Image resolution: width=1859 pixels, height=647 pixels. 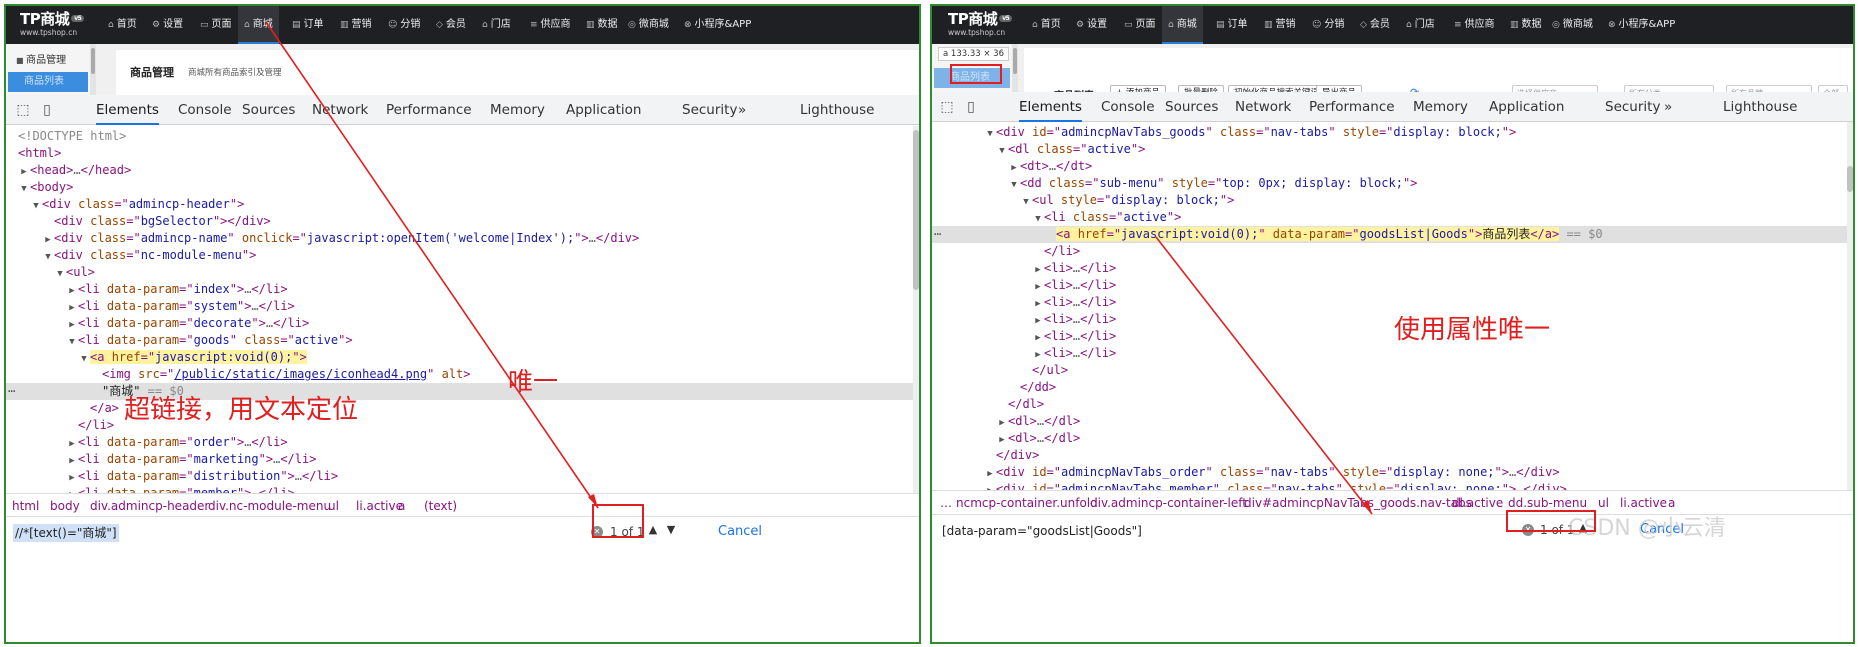 What do you see at coordinates (440, 505) in the screenshot?
I see `breadcrumb-item-7: (text)` at bounding box center [440, 505].